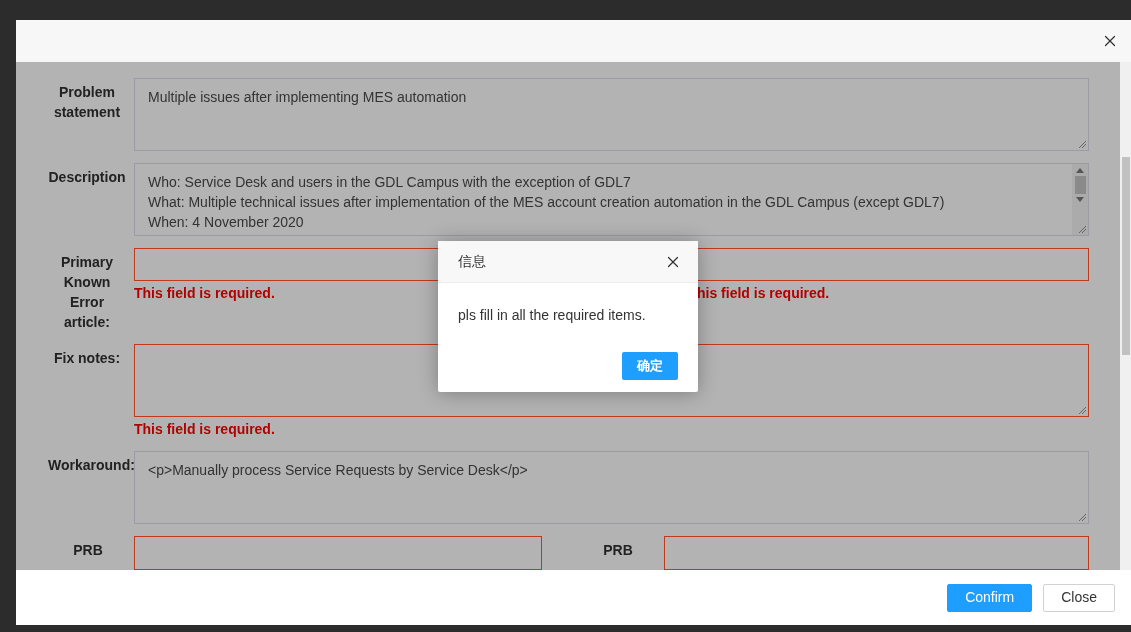 This screenshot has height=632, width=1131. Describe the element at coordinates (472, 261) in the screenshot. I see `dialog-title: 信息` at that location.